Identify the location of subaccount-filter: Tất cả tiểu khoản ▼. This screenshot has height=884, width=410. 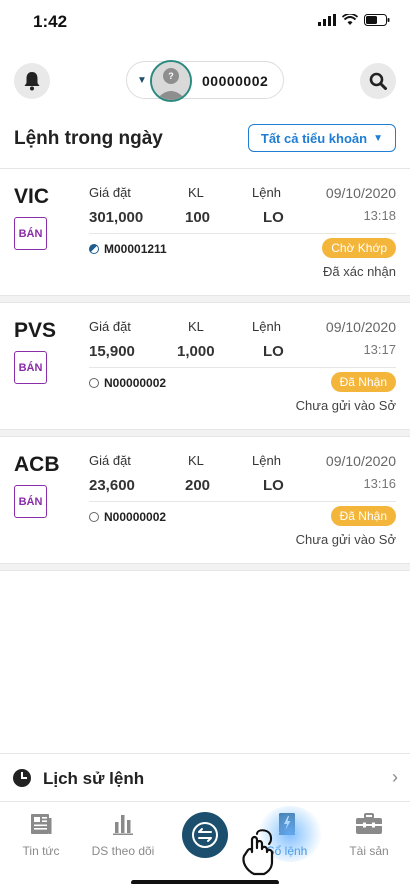
(321, 138).